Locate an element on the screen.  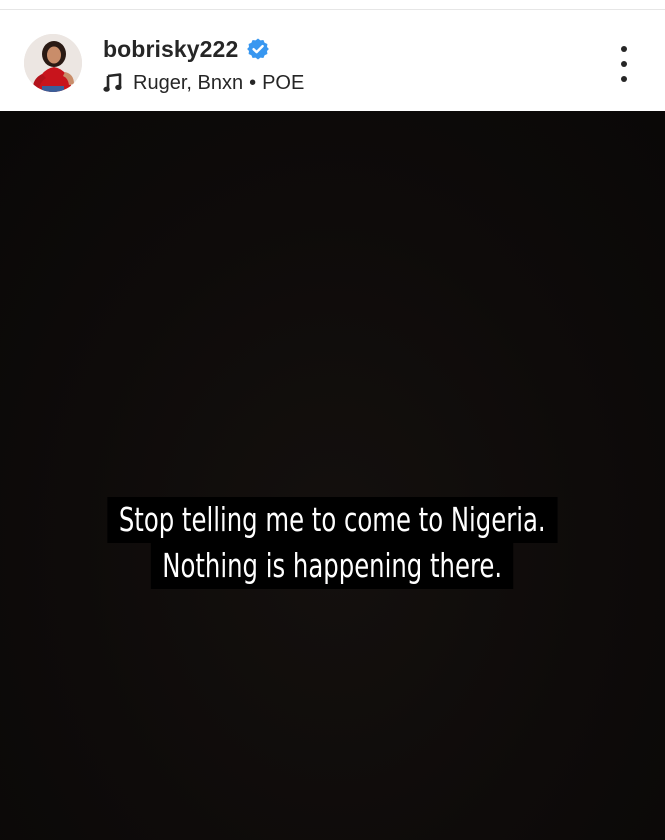
caption-line: Nothing is happening there. is located at coordinates (332, 566).